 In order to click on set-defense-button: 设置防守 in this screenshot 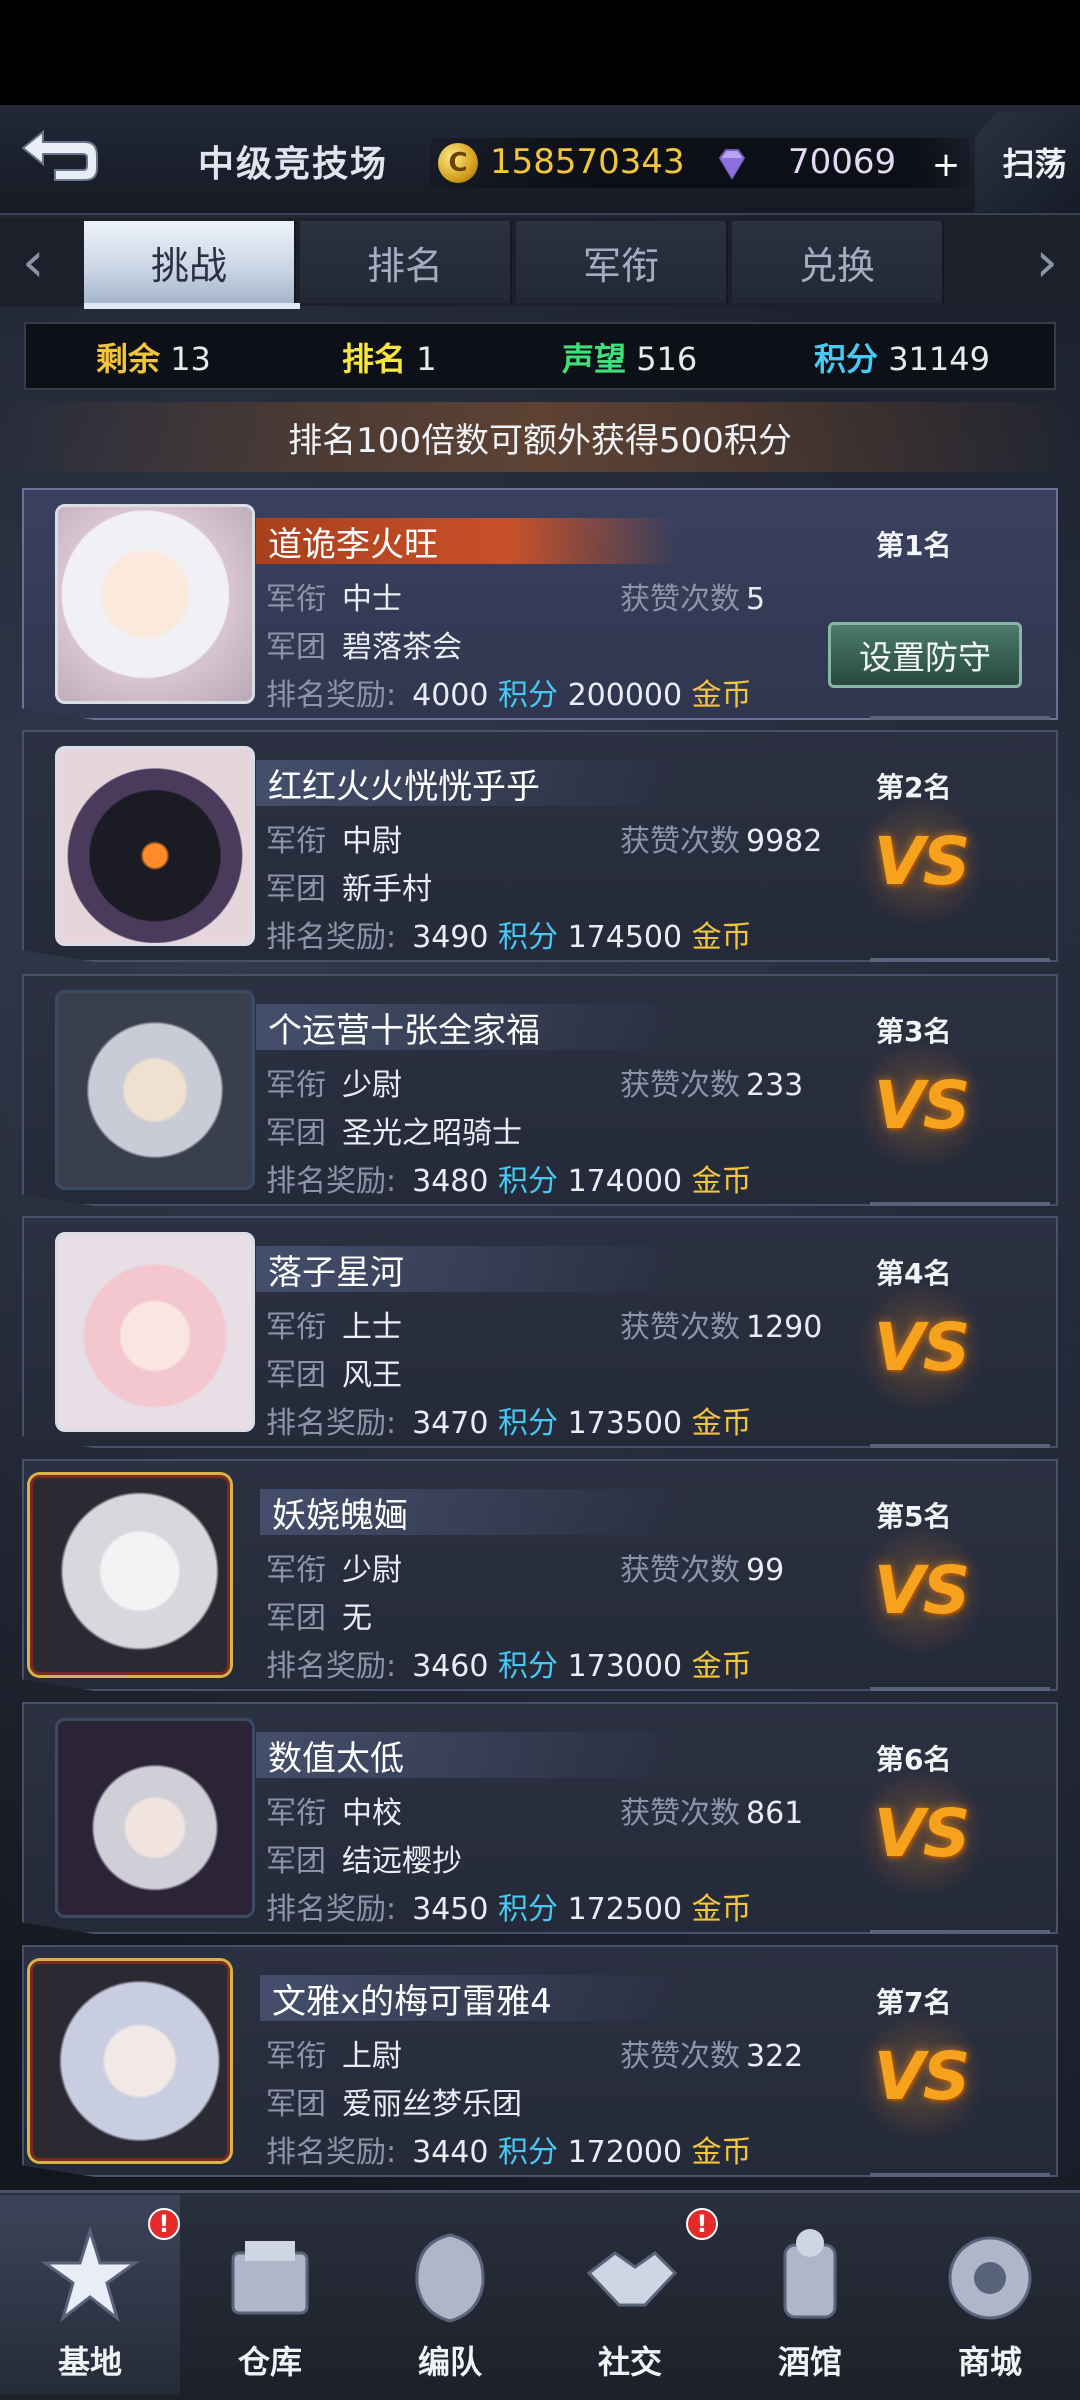, I will do `click(925, 655)`.